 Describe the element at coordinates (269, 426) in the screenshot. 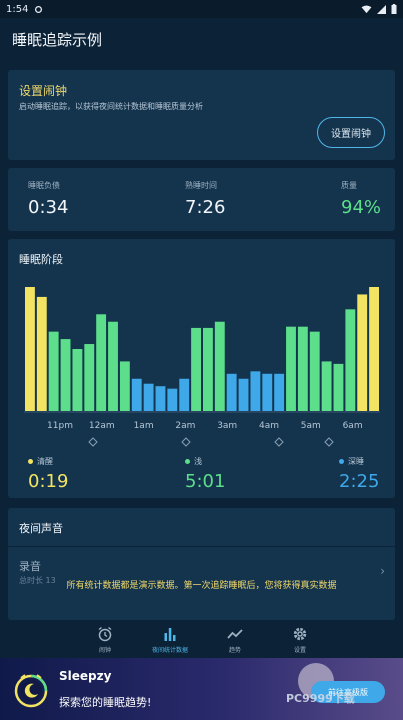

I see `x-tick-label: 4am` at that location.